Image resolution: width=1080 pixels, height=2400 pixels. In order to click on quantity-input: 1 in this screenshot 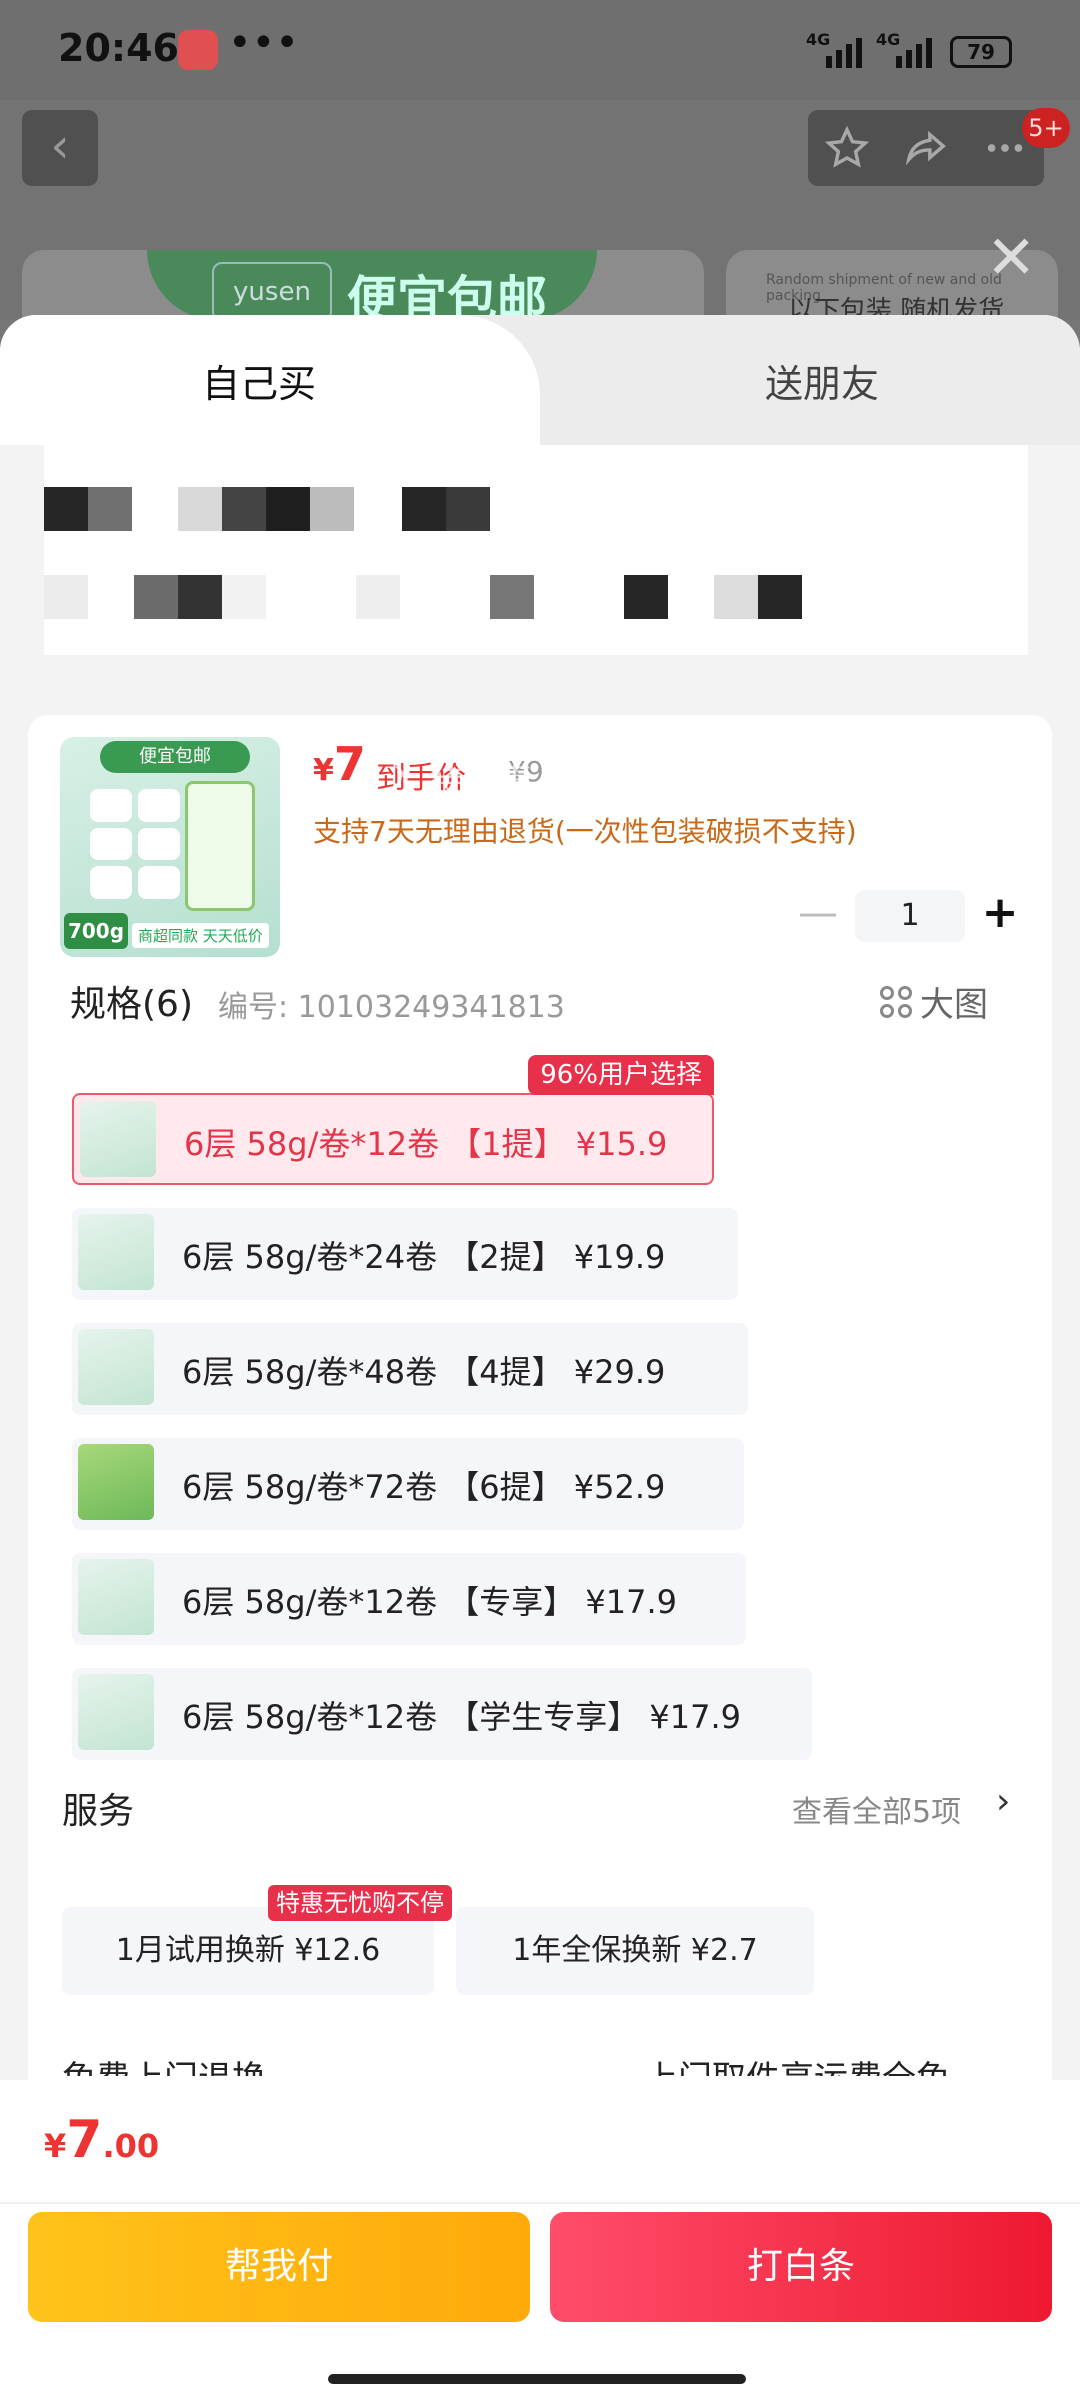, I will do `click(910, 916)`.